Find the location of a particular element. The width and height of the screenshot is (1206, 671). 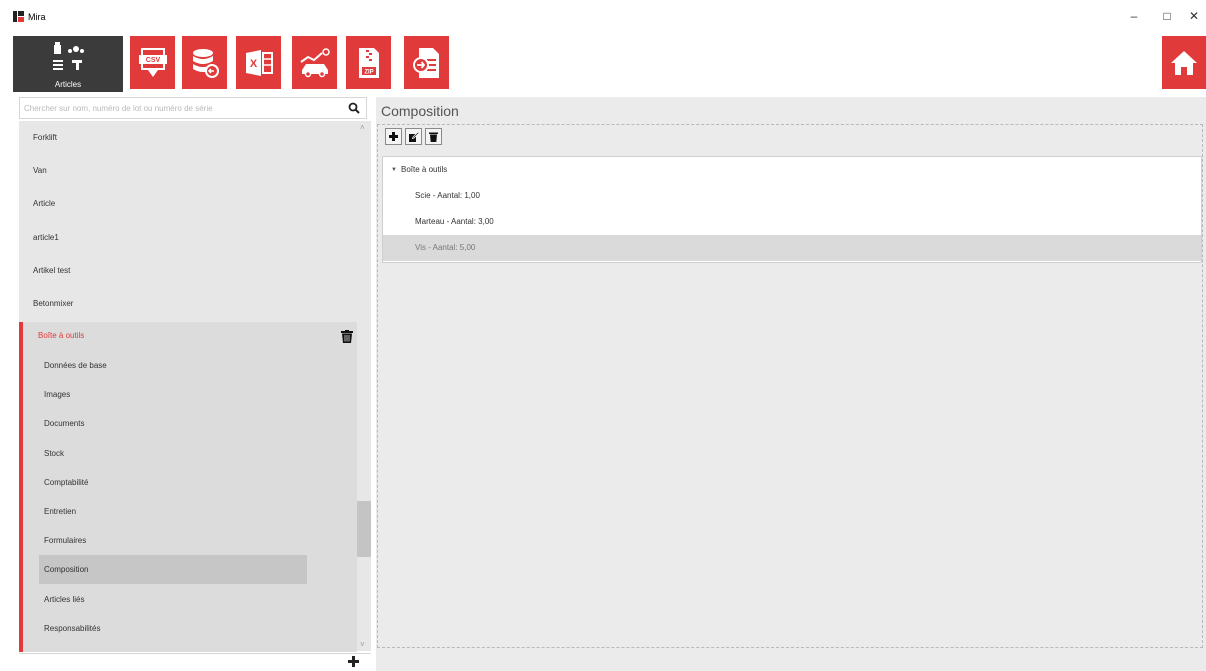

tree-child-row: Marteau - Aantal: 3,00 is located at coordinates (792, 222).